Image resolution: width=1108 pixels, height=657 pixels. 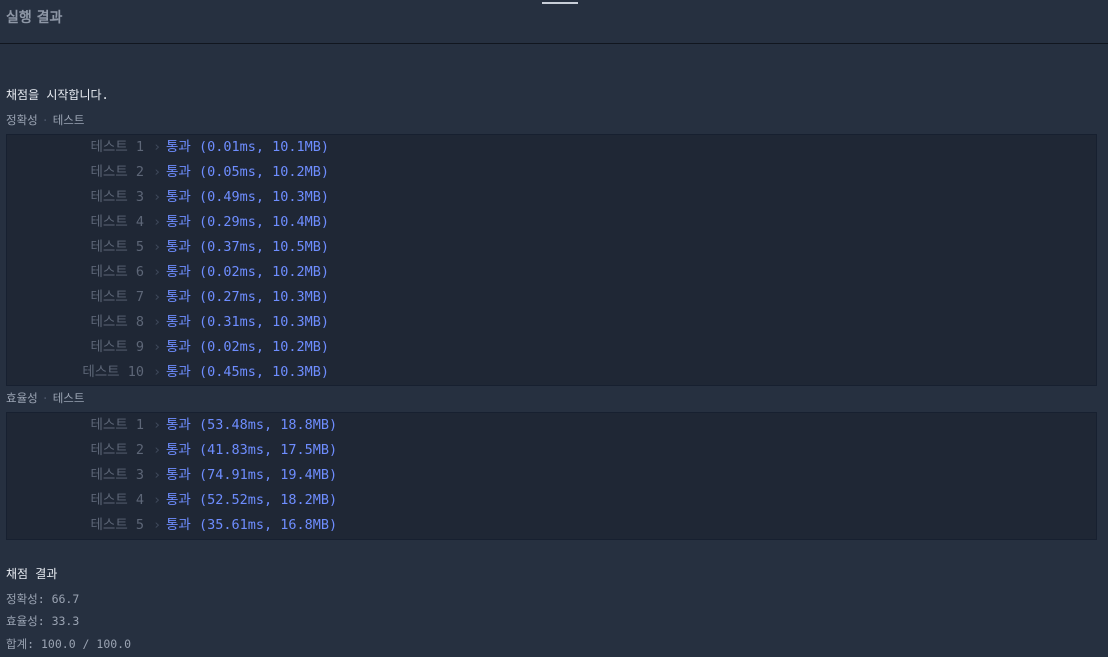 I want to click on test-result: 통과 (0.37ms, 10.5MB), so click(x=248, y=247).